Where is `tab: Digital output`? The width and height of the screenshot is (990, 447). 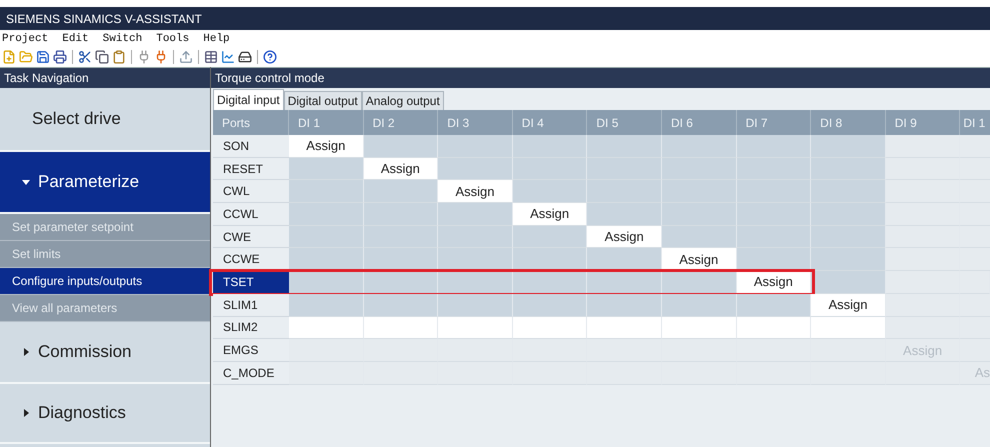 tab: Digital output is located at coordinates (323, 100).